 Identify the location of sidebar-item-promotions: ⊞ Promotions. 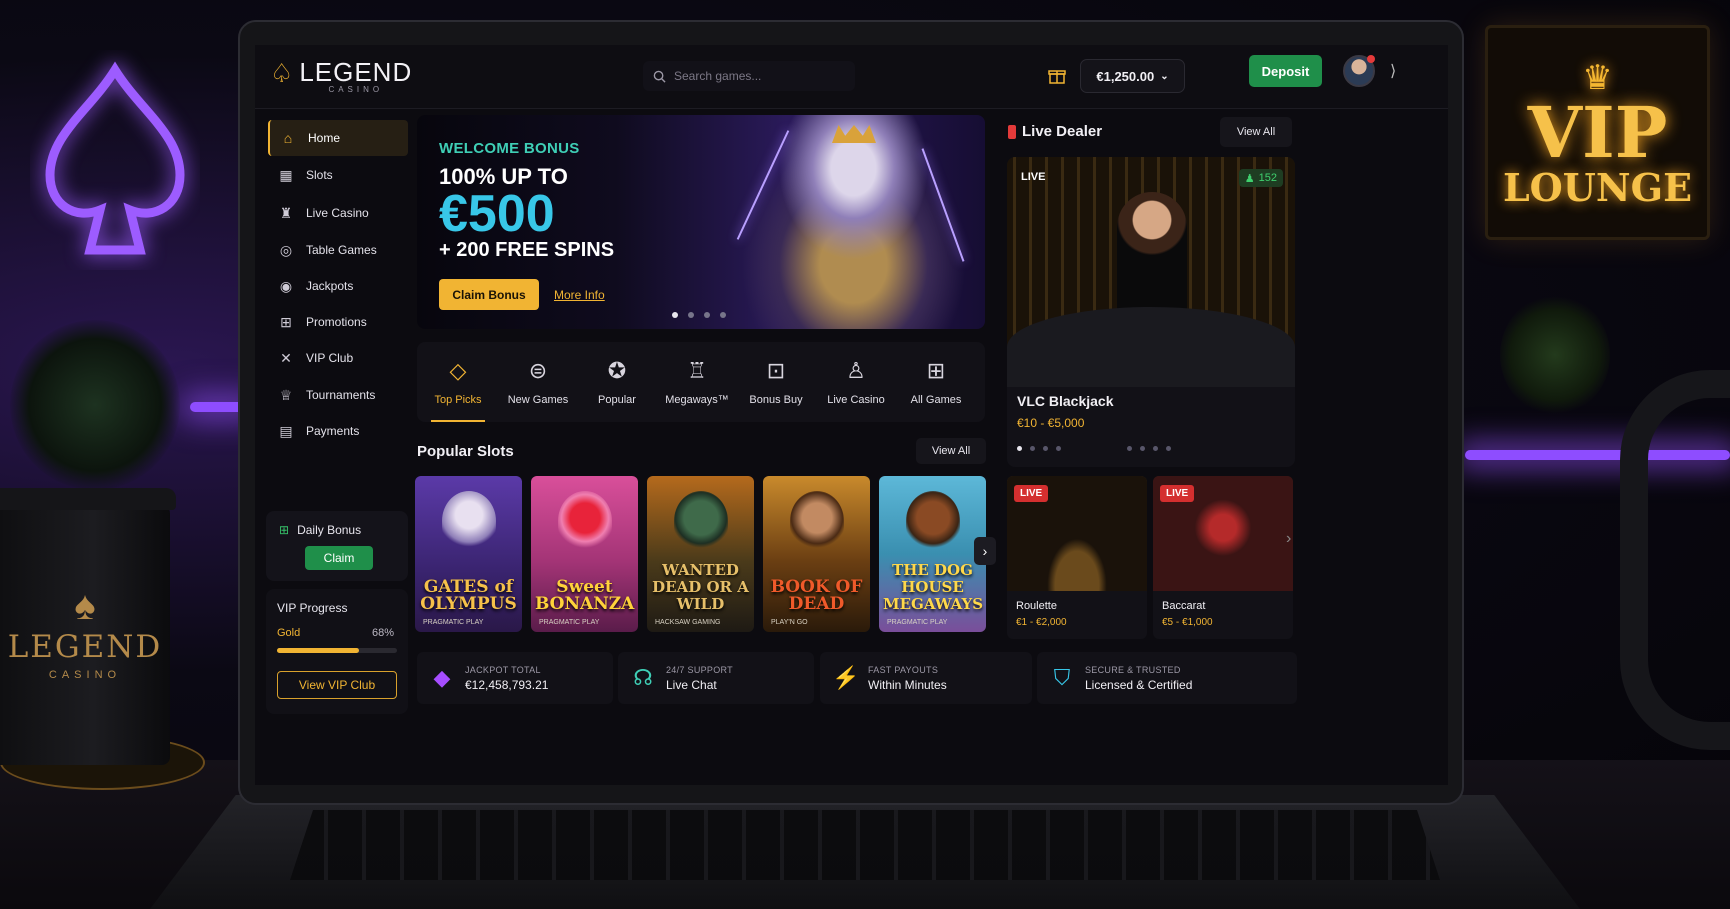
(338, 322).